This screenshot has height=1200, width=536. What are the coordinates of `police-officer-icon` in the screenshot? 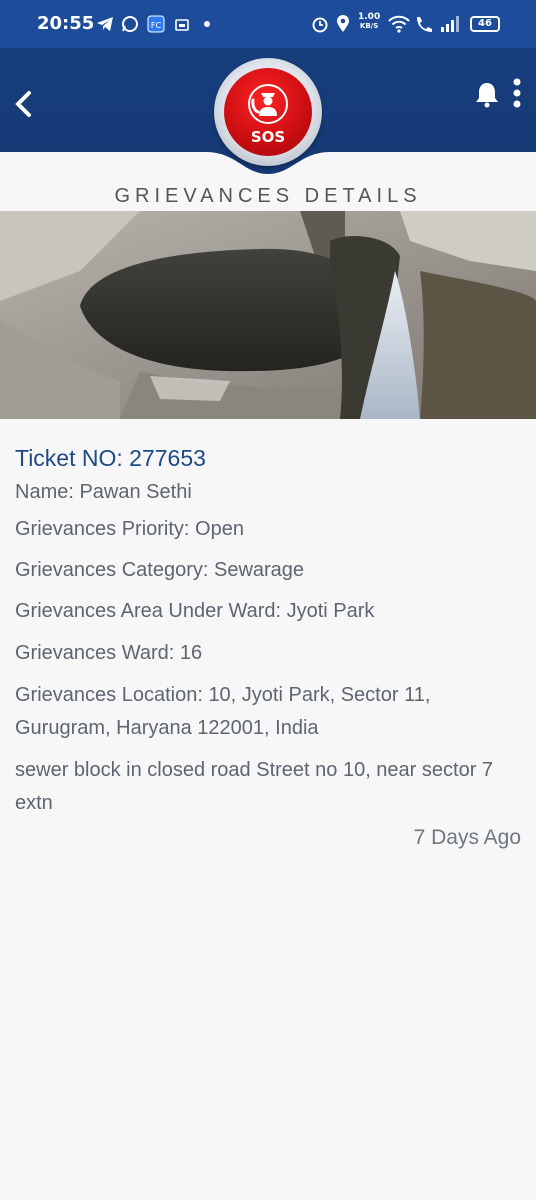 It's located at (268, 104).